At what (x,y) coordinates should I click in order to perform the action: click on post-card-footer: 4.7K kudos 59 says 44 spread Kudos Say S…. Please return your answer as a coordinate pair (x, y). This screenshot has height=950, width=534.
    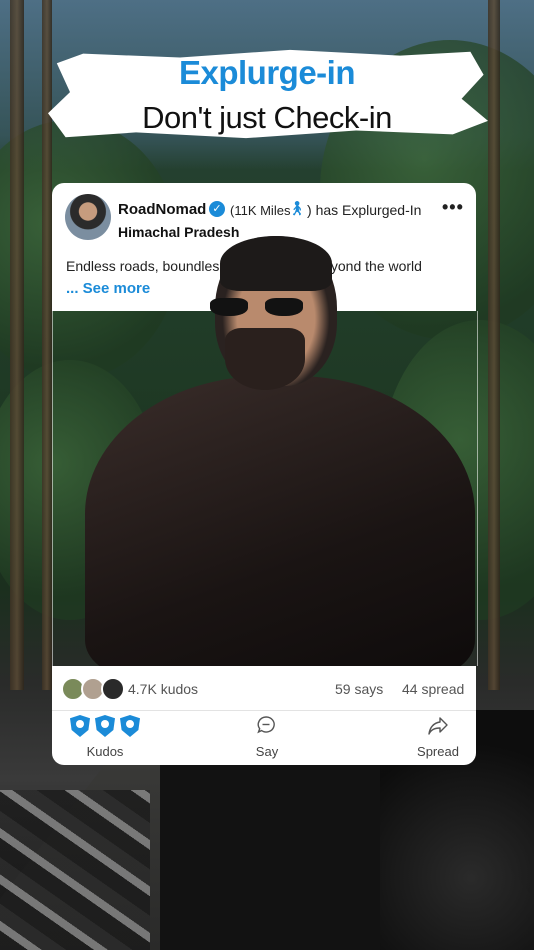
    Looking at the image, I should click on (264, 715).